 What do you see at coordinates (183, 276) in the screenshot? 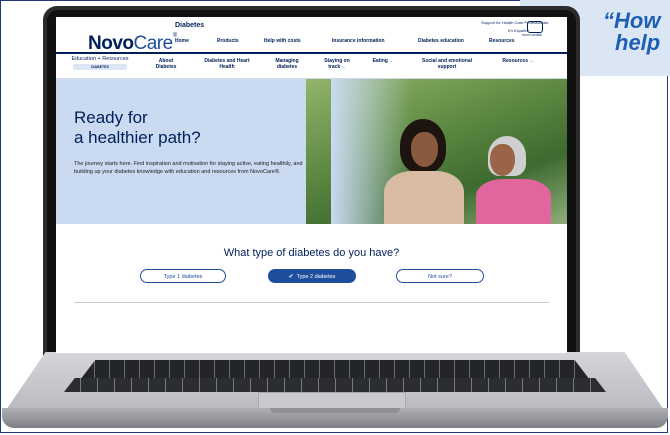
I see `type-1-diabetes-button: Type 1 diabetes` at bounding box center [183, 276].